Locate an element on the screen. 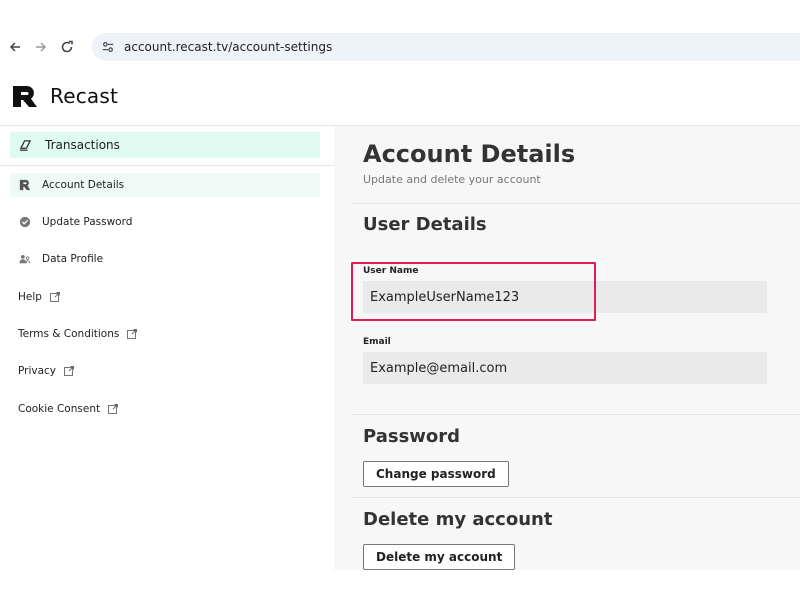  change-password-button: Change password is located at coordinates (436, 474).